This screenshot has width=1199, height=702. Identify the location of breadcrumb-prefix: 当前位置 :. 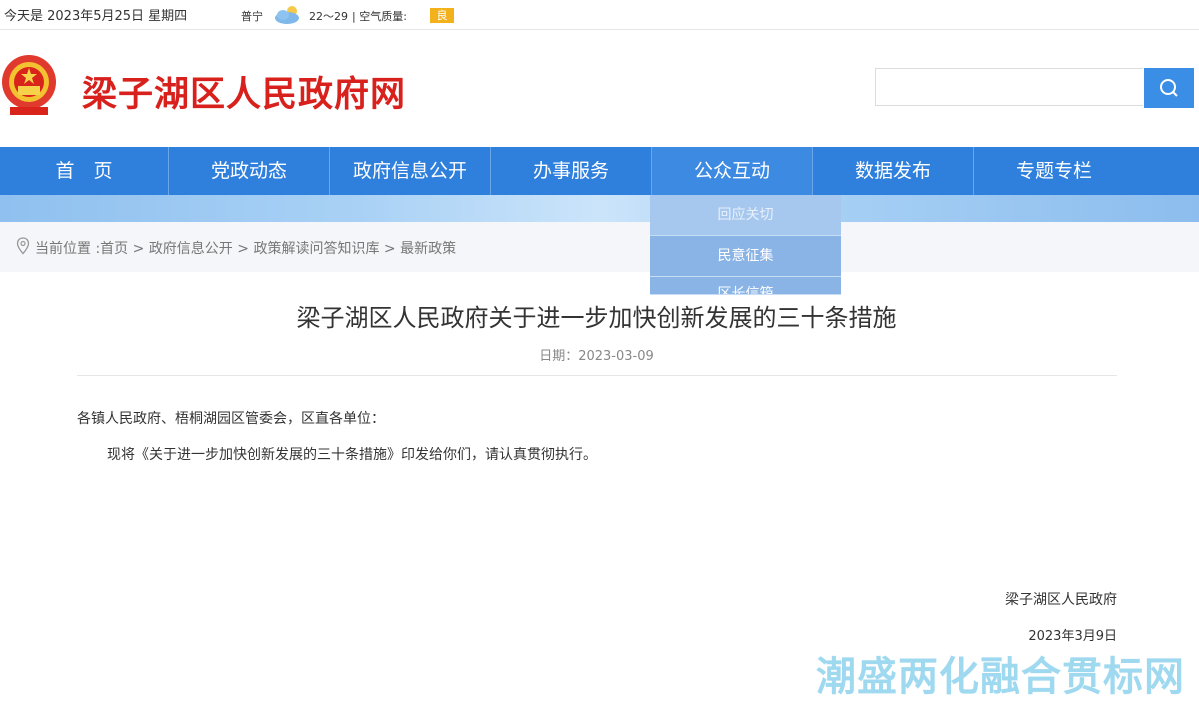
(68, 249).